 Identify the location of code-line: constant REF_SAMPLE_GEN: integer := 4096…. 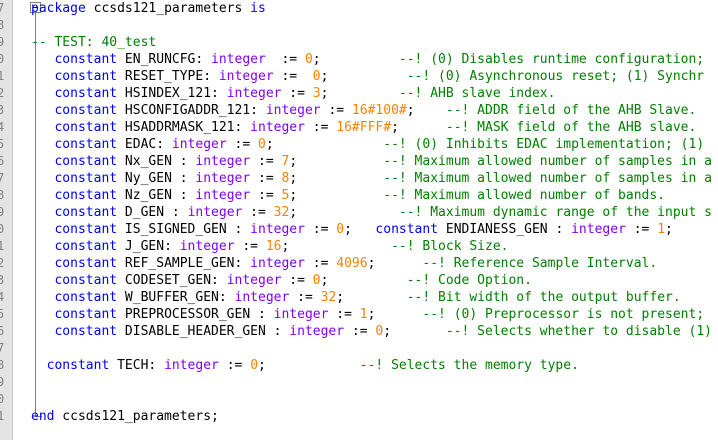
(344, 263).